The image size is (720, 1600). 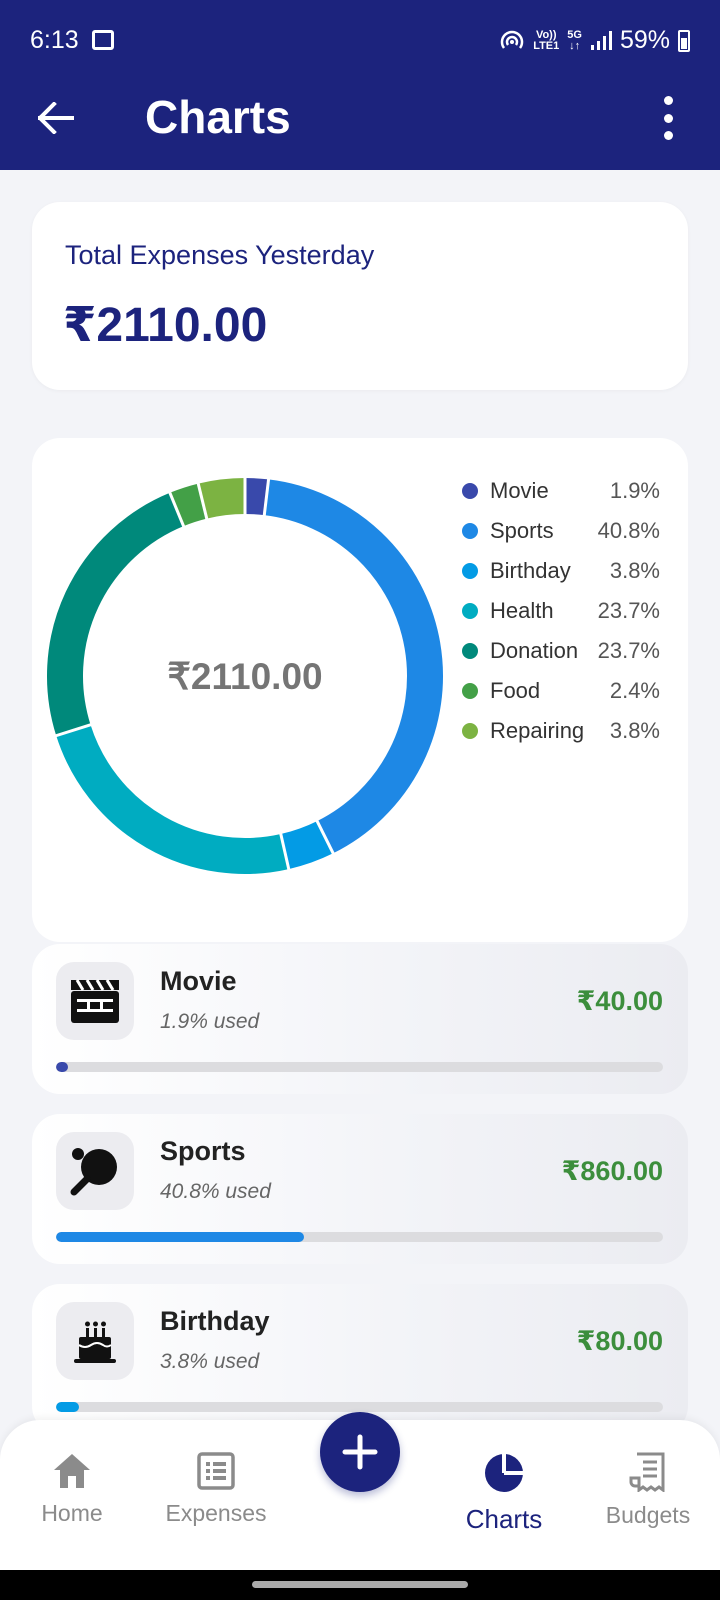 I want to click on volte-indicator: Vo)) LTE1, so click(x=546, y=40).